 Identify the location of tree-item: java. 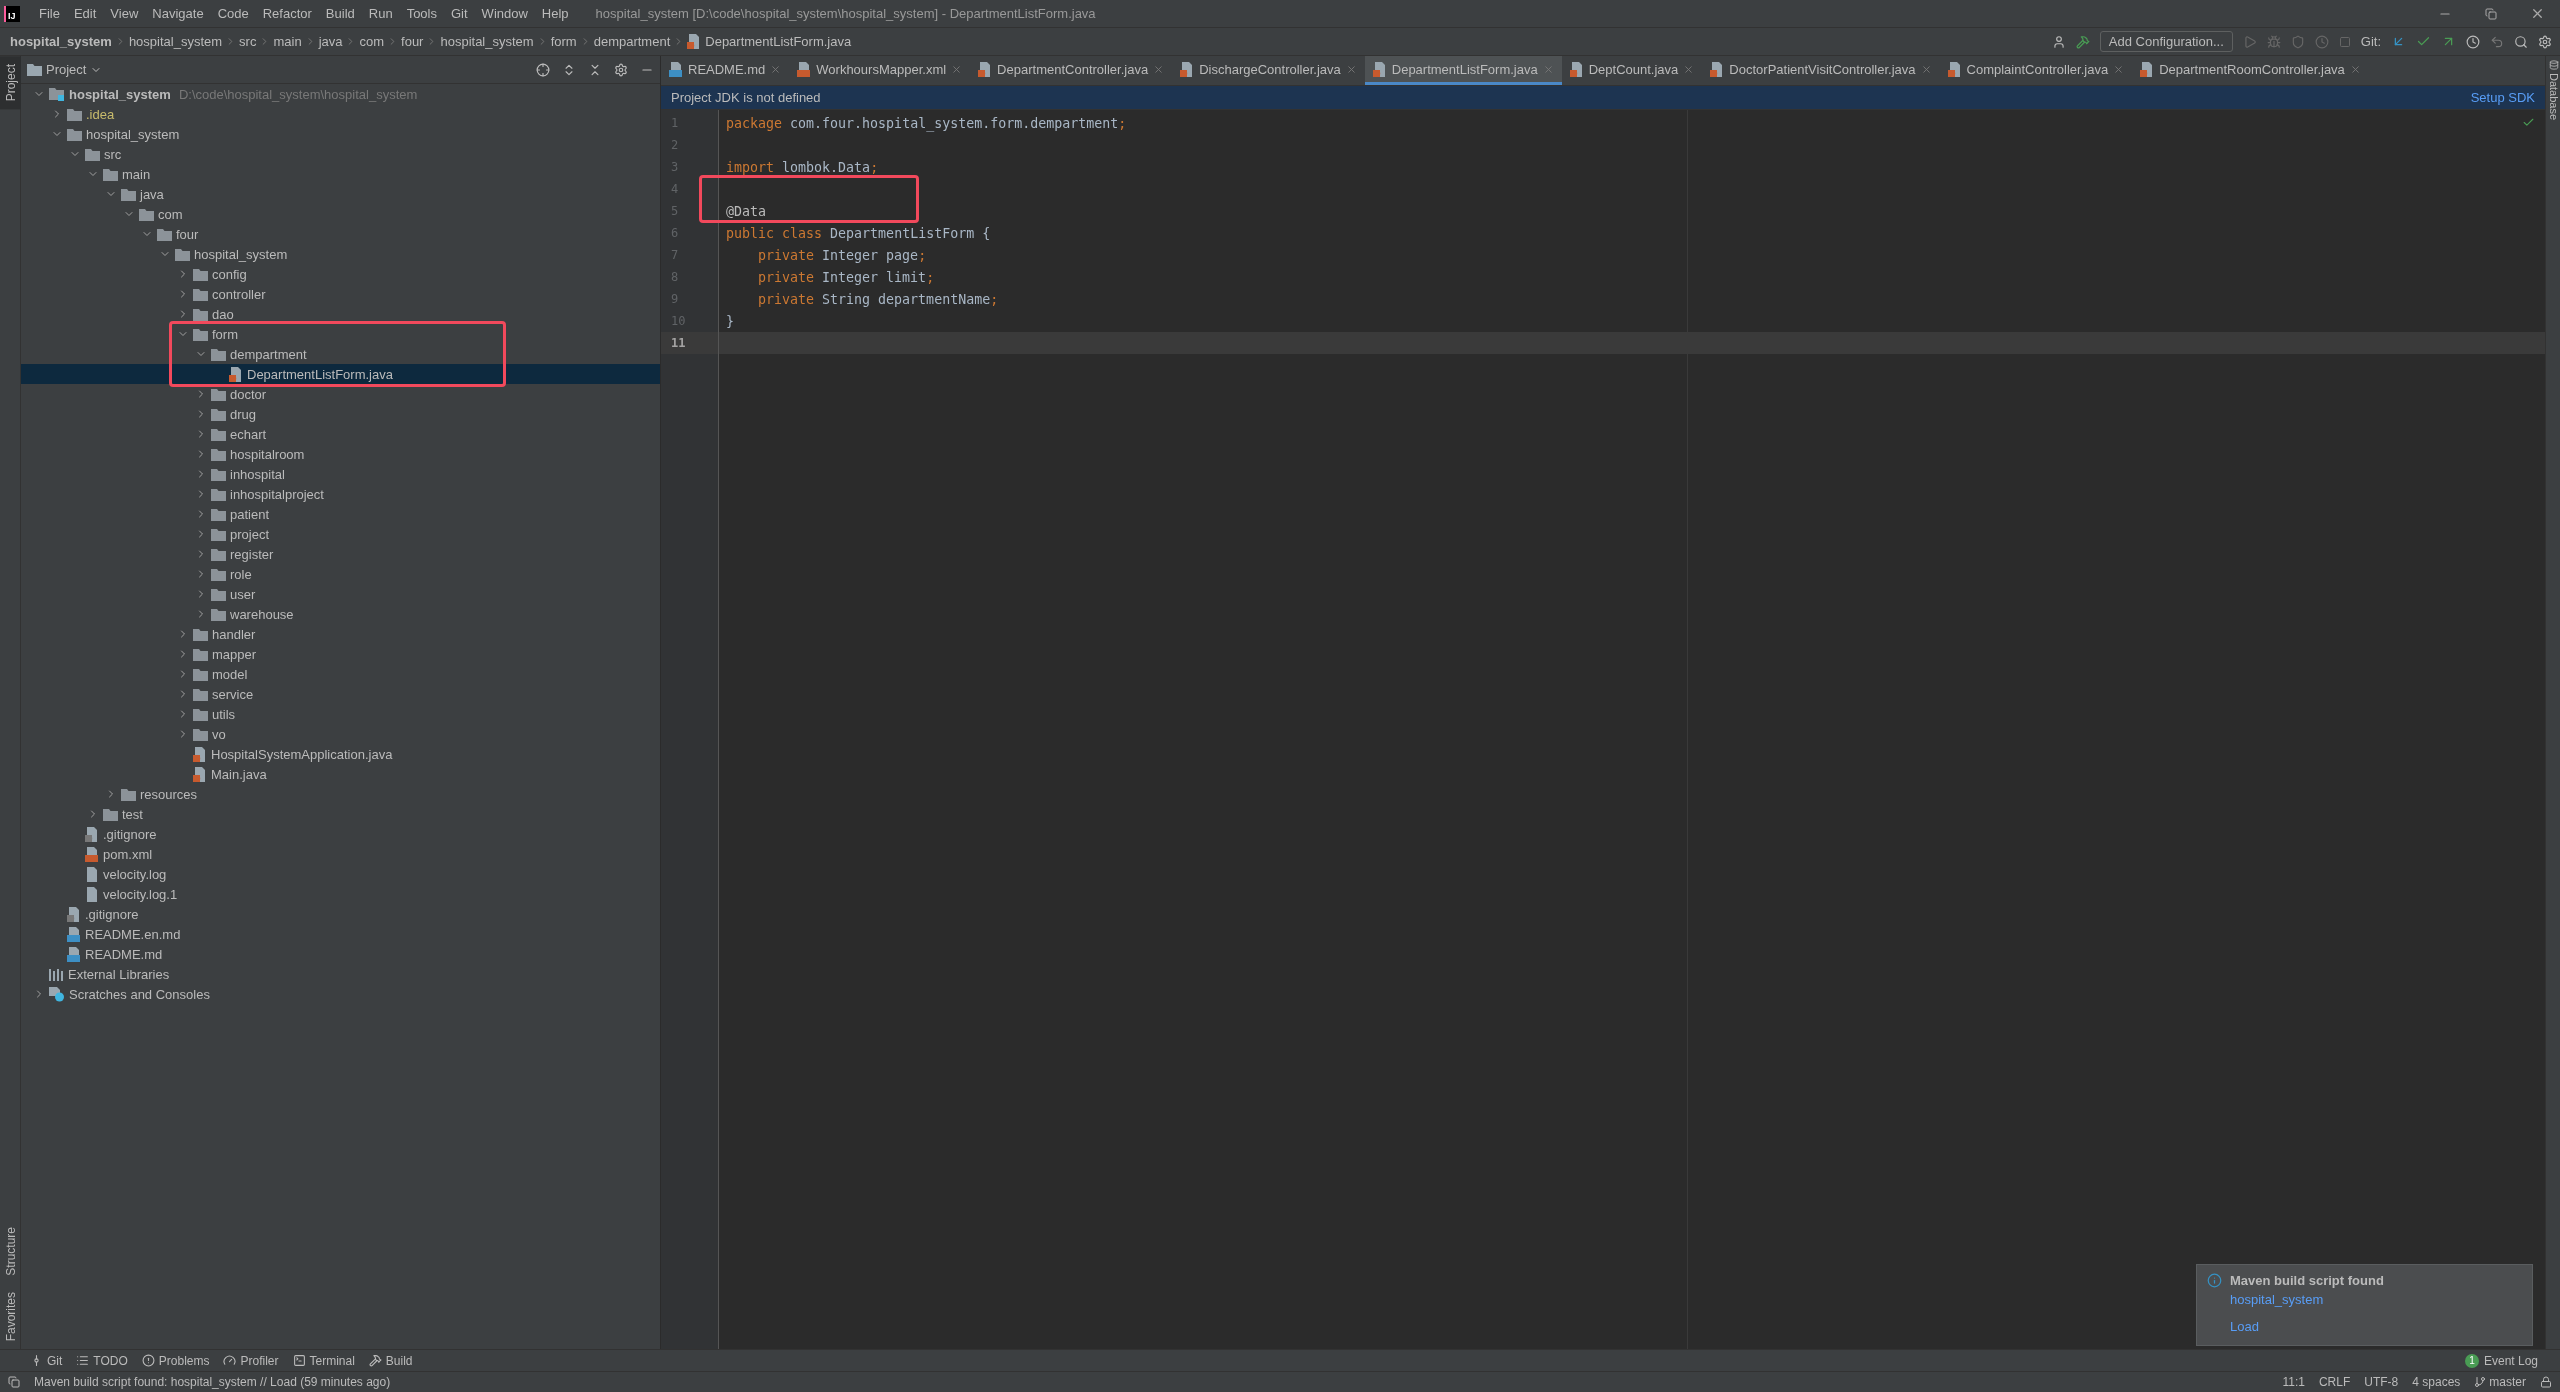
(340, 194).